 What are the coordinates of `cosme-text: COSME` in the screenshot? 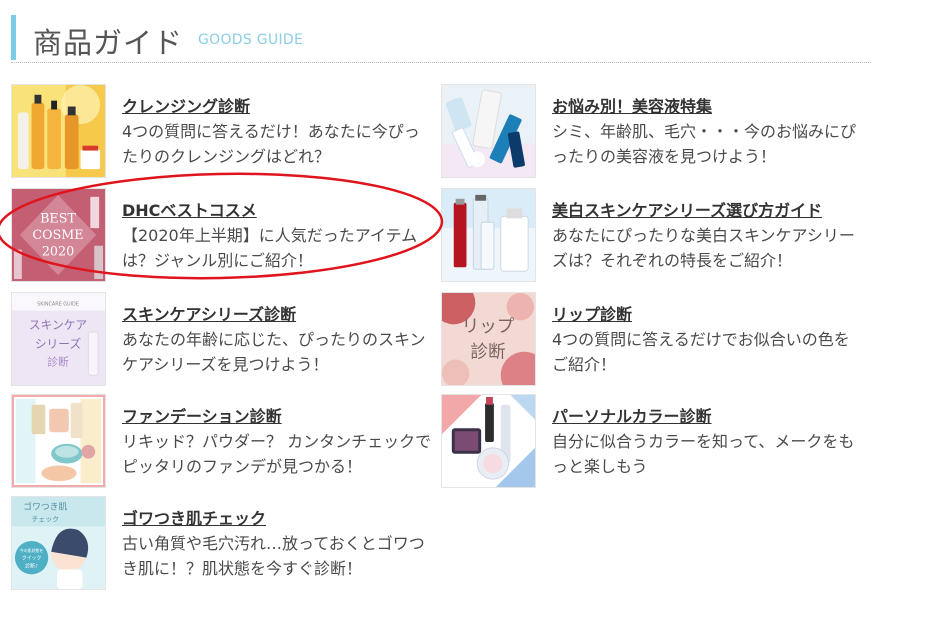 It's located at (57, 234).